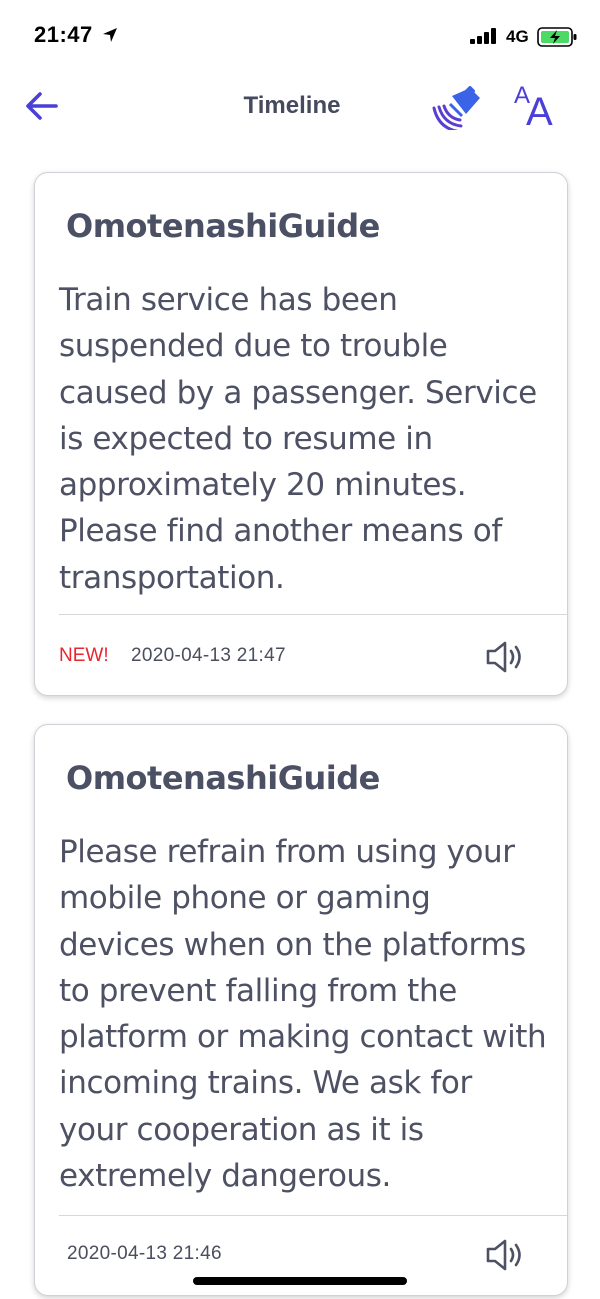  Describe the element at coordinates (539, 112) in the screenshot. I see `font-size-large-letter: A` at that location.